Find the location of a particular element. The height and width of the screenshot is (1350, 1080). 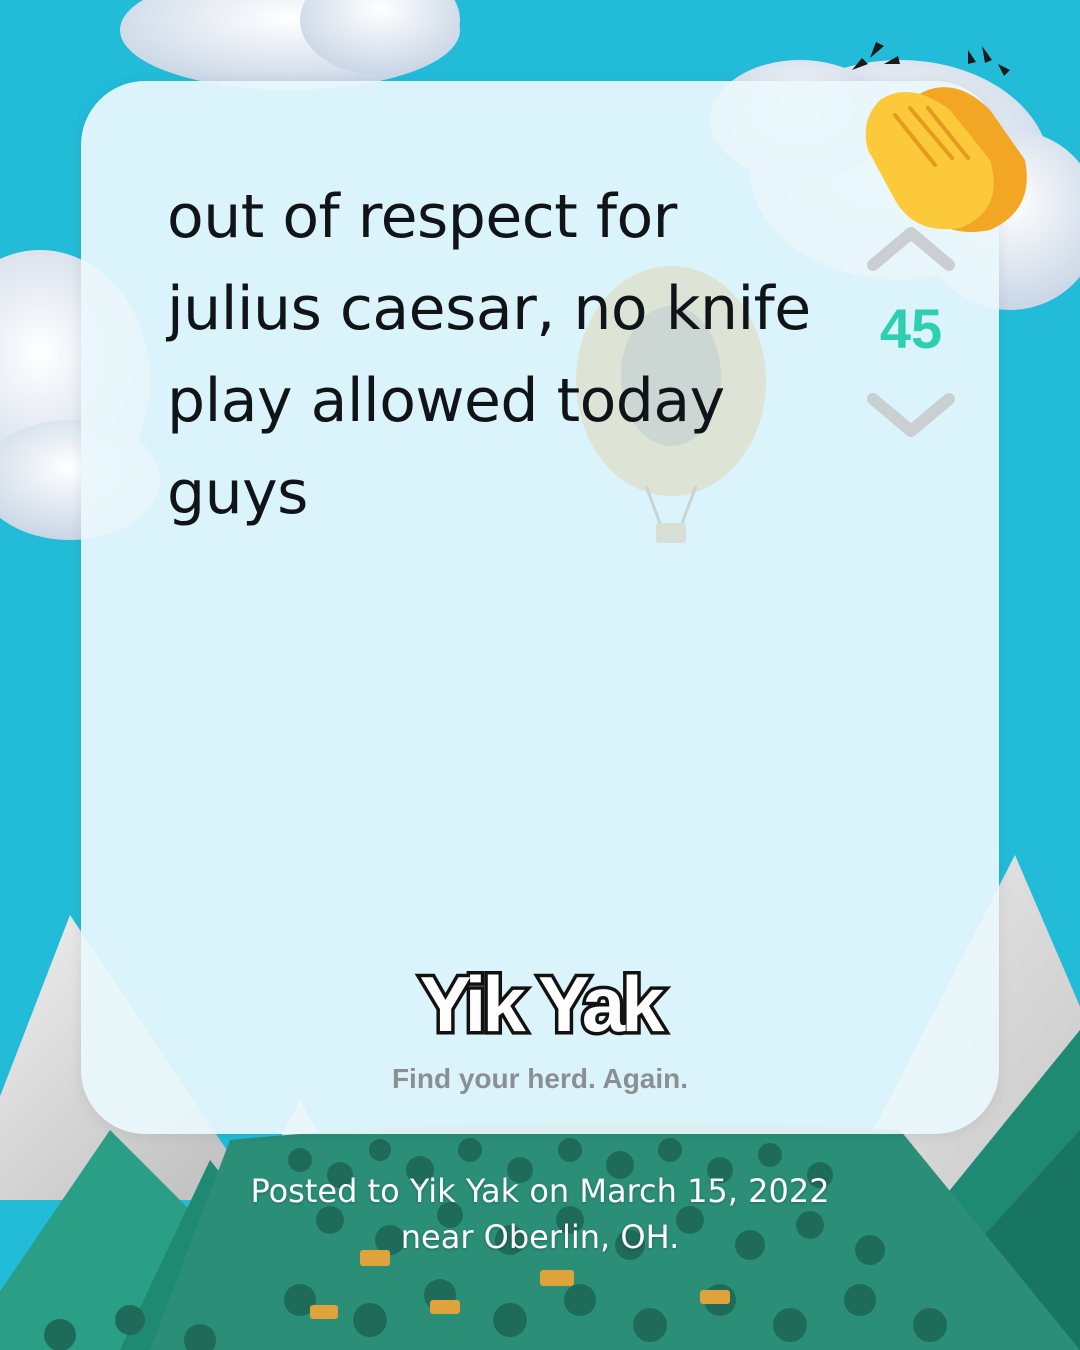

logo-text: Yik Yak is located at coordinates (543, 1004).